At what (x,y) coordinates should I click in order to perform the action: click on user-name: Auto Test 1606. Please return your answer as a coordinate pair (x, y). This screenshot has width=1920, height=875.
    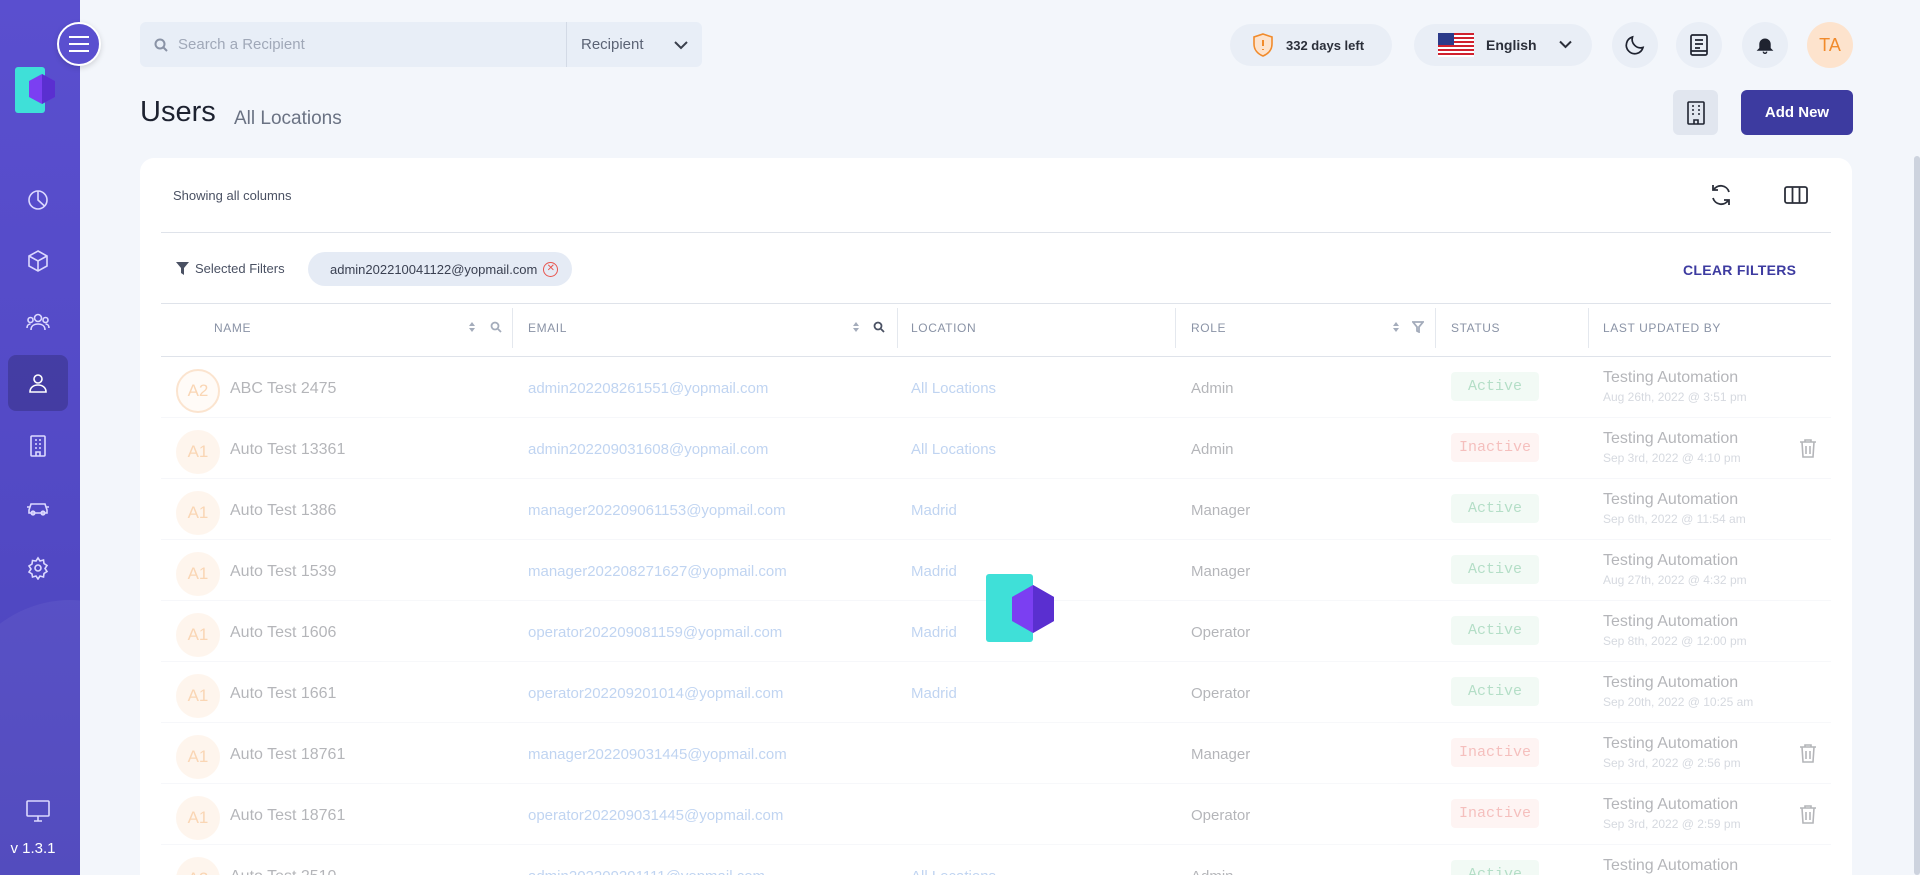
    Looking at the image, I should click on (283, 633).